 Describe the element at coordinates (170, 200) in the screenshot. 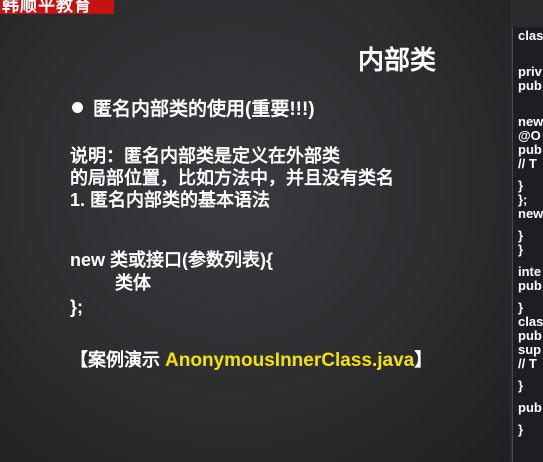

I see `description-line-3: 1. 匿名内部类的基本语法` at that location.